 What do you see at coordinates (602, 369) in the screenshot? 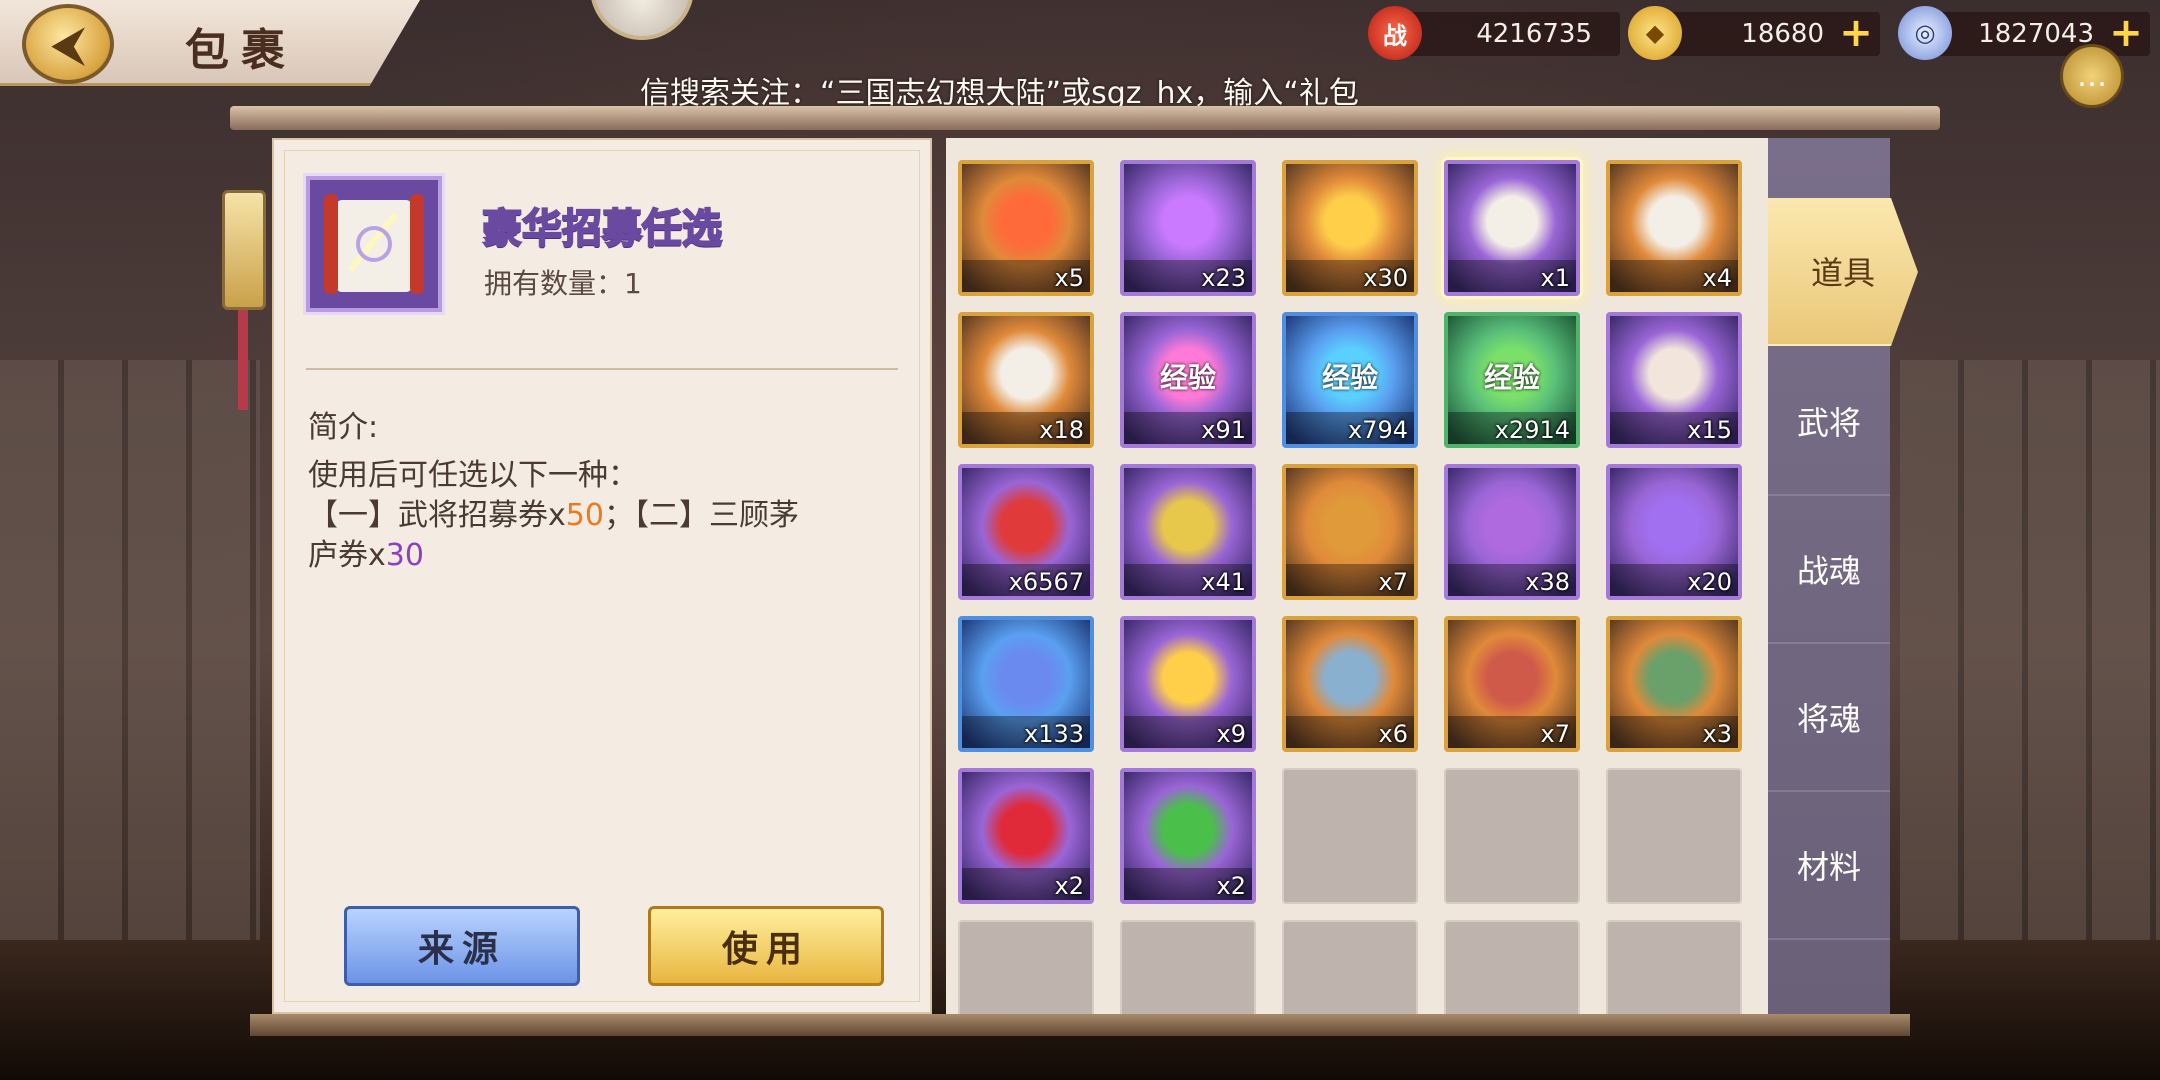
I see `detail-divider` at bounding box center [602, 369].